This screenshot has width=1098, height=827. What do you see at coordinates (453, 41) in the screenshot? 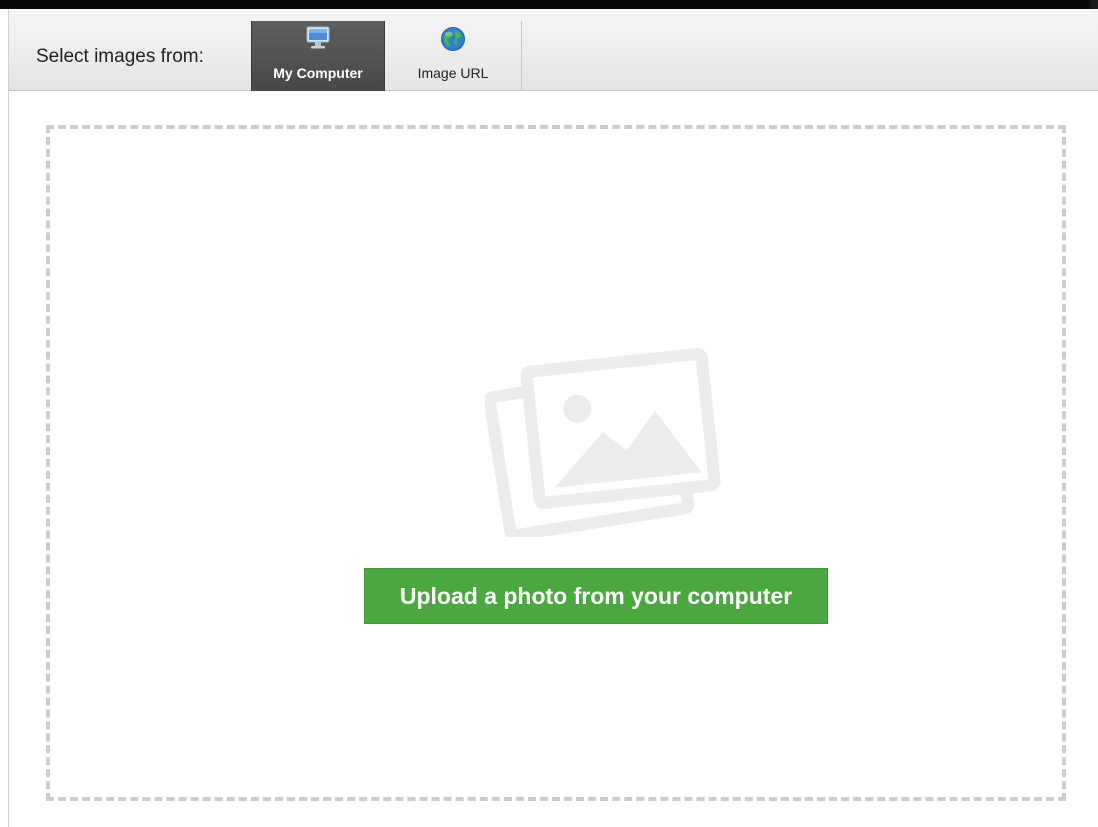
I see `globe-icon` at bounding box center [453, 41].